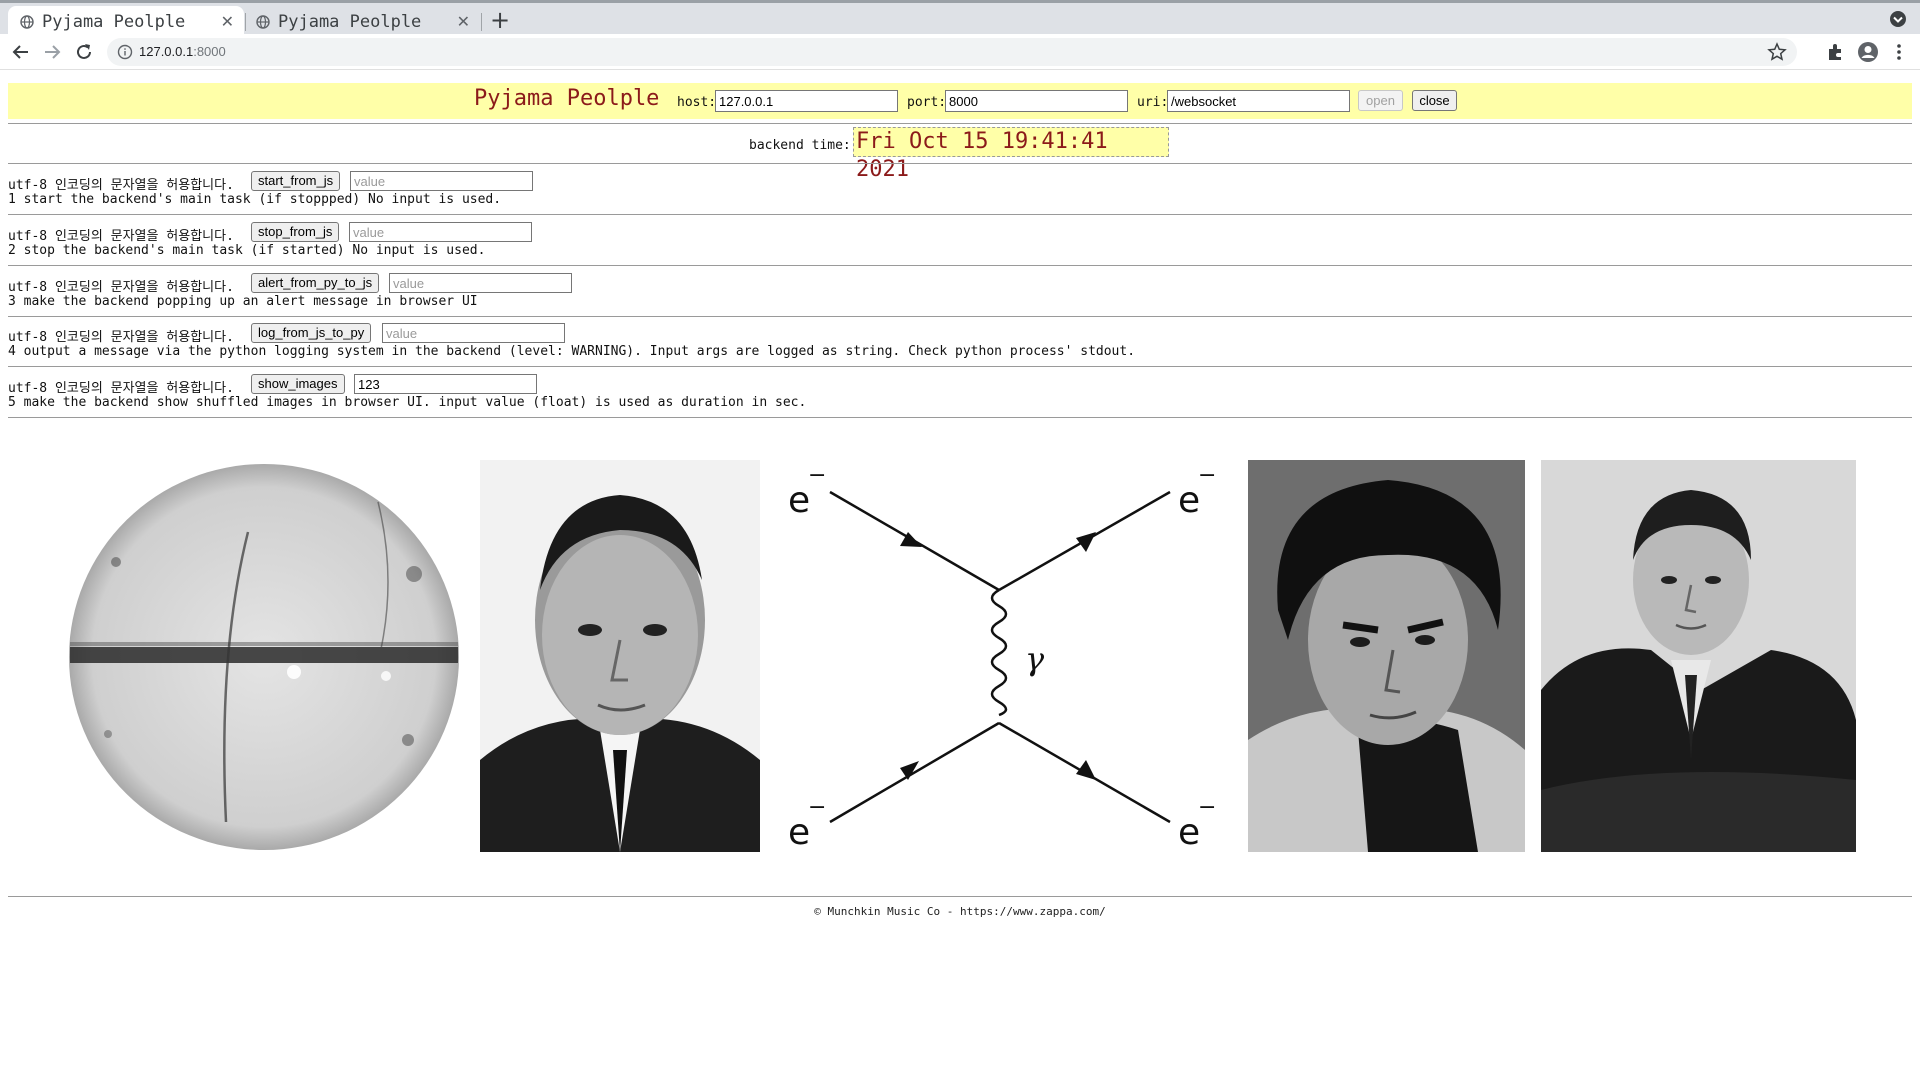  What do you see at coordinates (500, 20) in the screenshot?
I see `new-tab-button: +` at bounding box center [500, 20].